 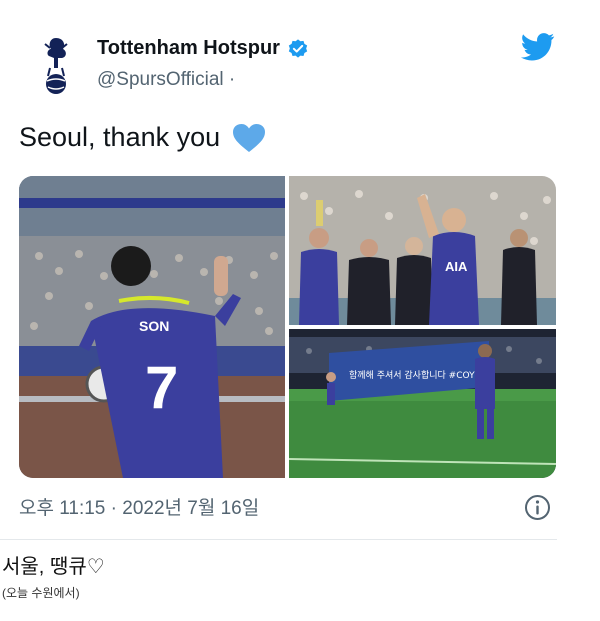 I want to click on photo-banner-on-pitch: 함께해 주셔서 감사합니다 #COYS, so click(x=422, y=403).